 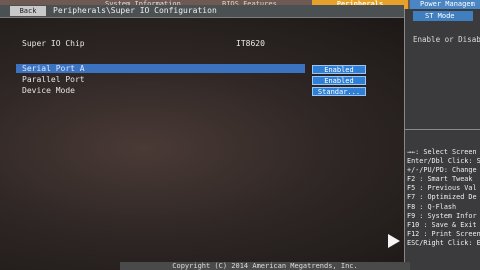 I want to click on key-hint: Enter/Dbl Click: S, so click(x=443, y=161).